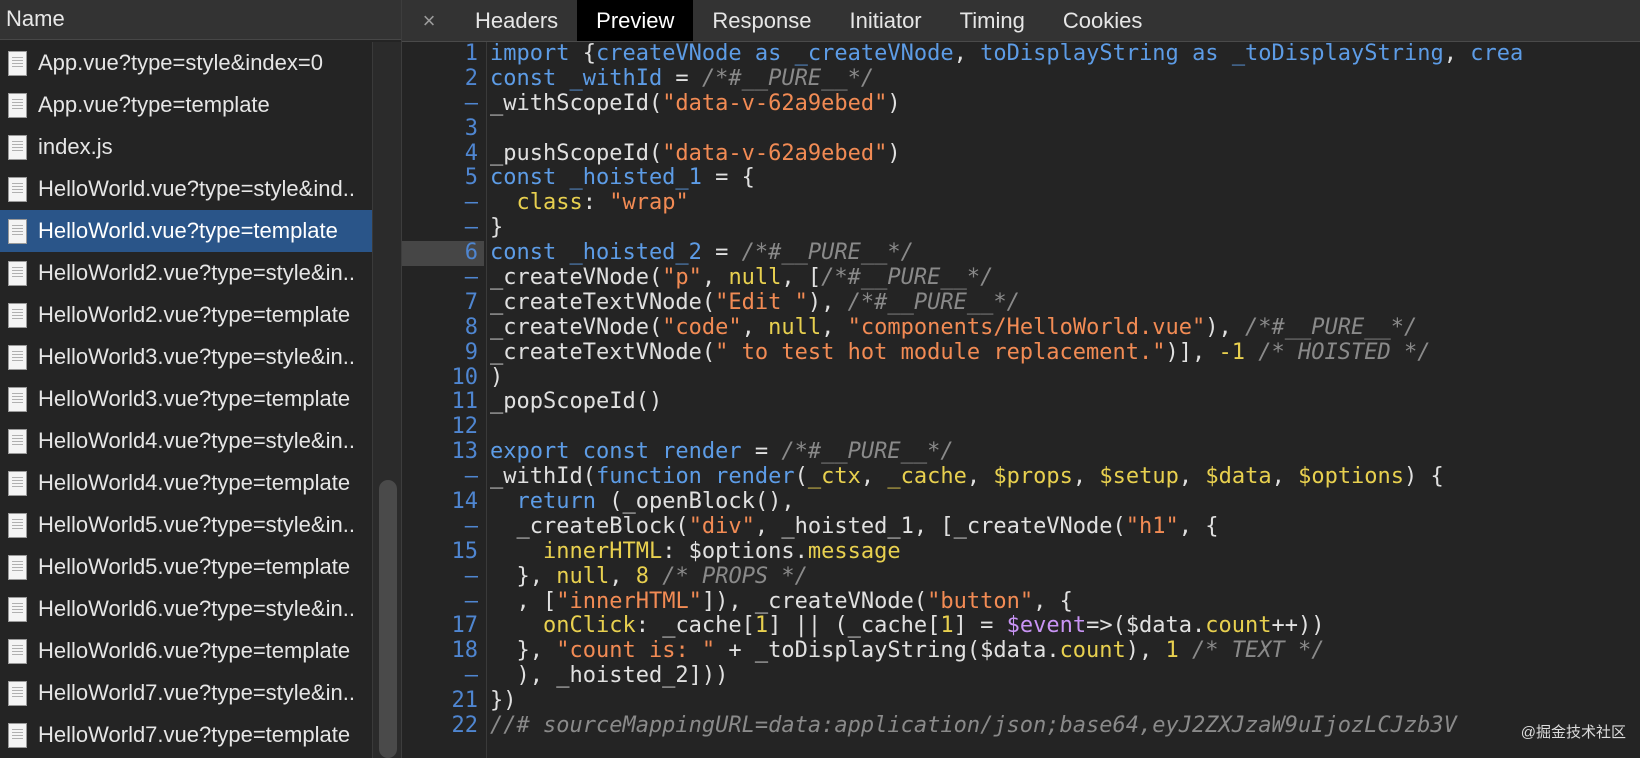 The image size is (1640, 758). What do you see at coordinates (443, 402) in the screenshot?
I see `line-number: 11` at bounding box center [443, 402].